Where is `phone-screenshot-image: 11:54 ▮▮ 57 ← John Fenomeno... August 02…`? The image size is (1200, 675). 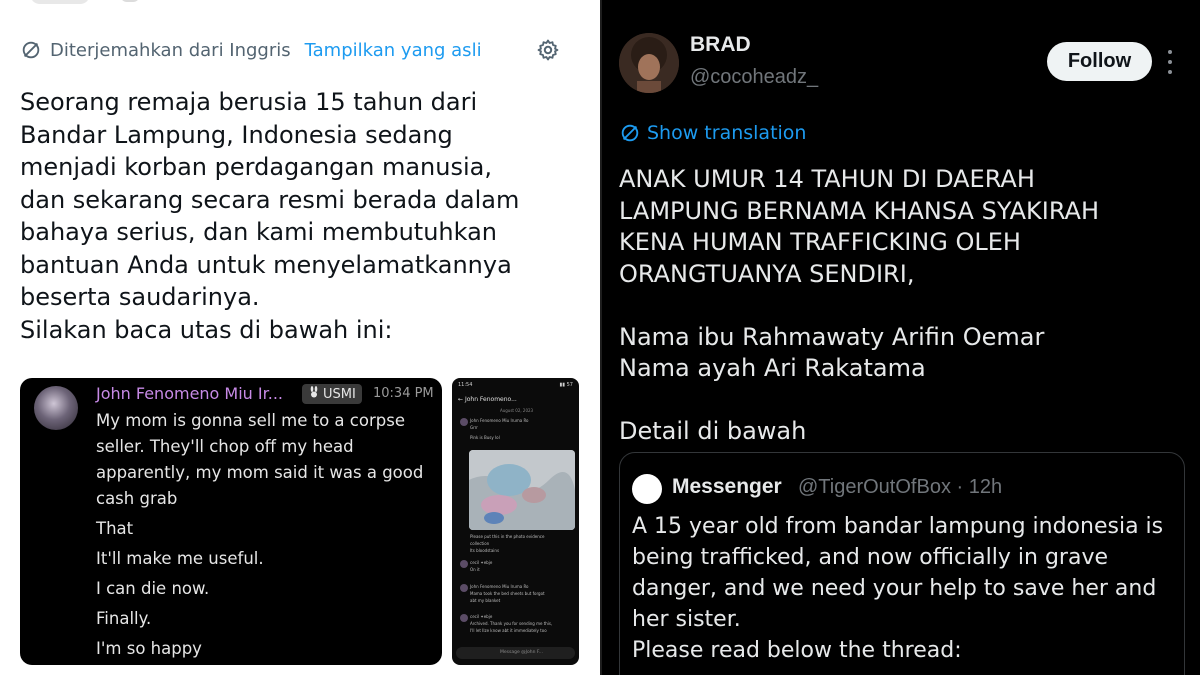
phone-screenshot-image: 11:54 ▮▮ 57 ← John Fenomeno... August 02… is located at coordinates (515, 521).